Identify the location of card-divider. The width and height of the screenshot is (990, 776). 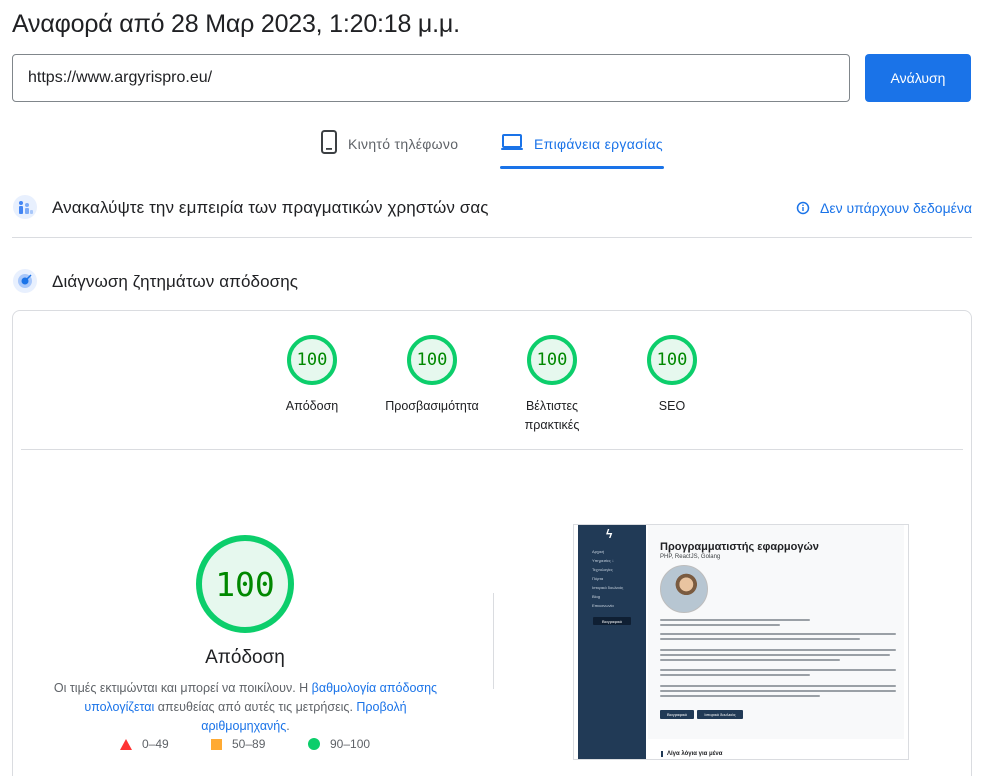
(492, 449).